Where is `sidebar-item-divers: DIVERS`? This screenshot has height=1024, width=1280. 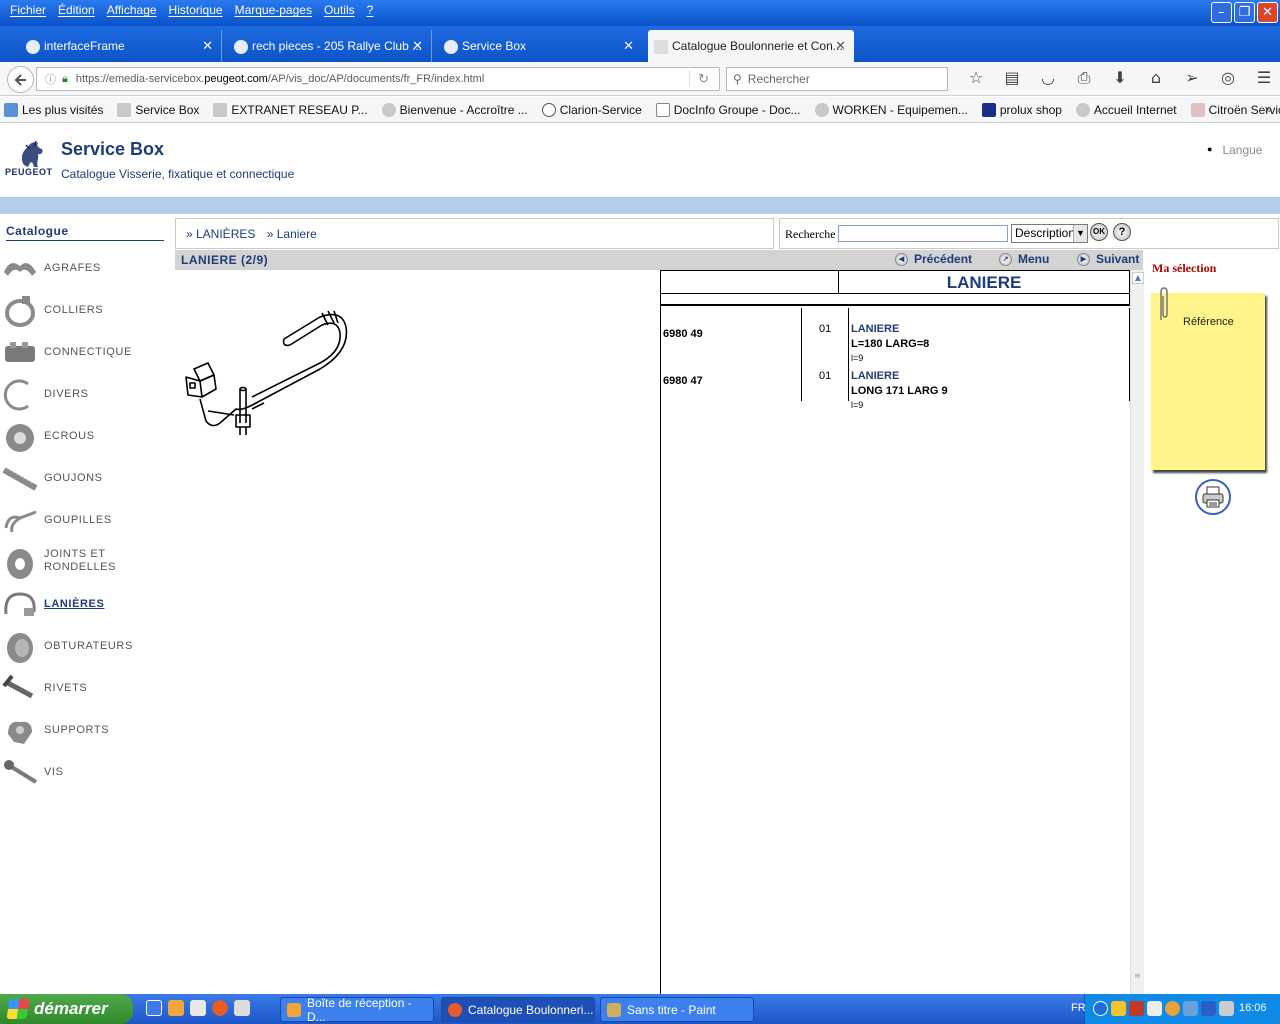
sidebar-item-divers: DIVERS is located at coordinates (85, 395).